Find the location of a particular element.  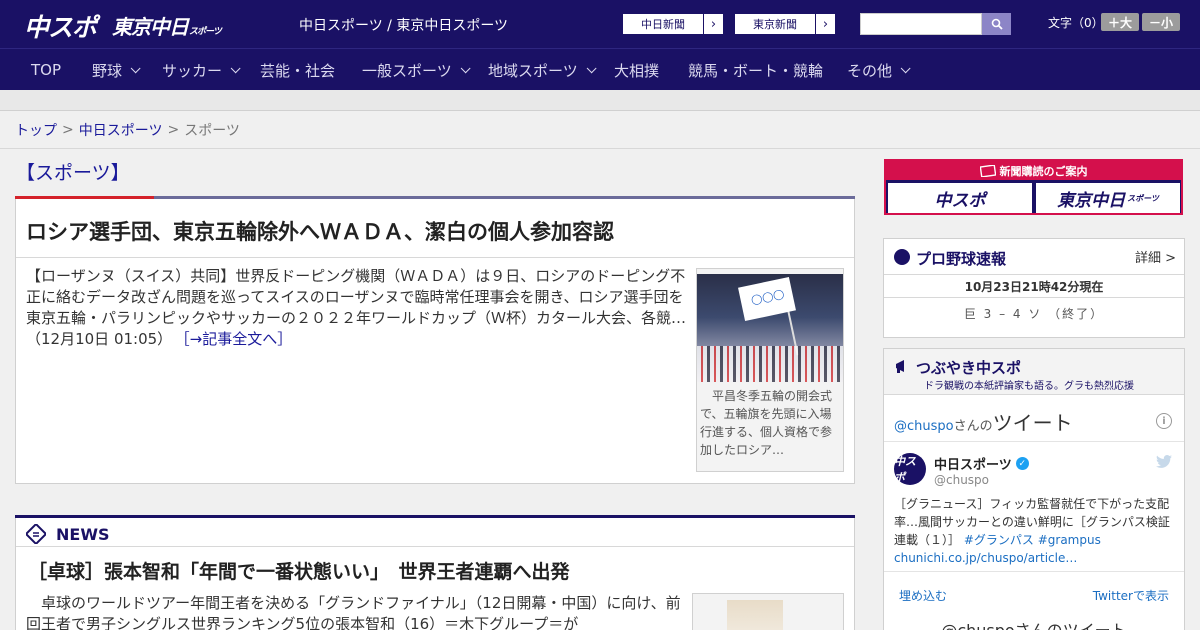

tweet-username: @chuspo is located at coordinates (961, 480).